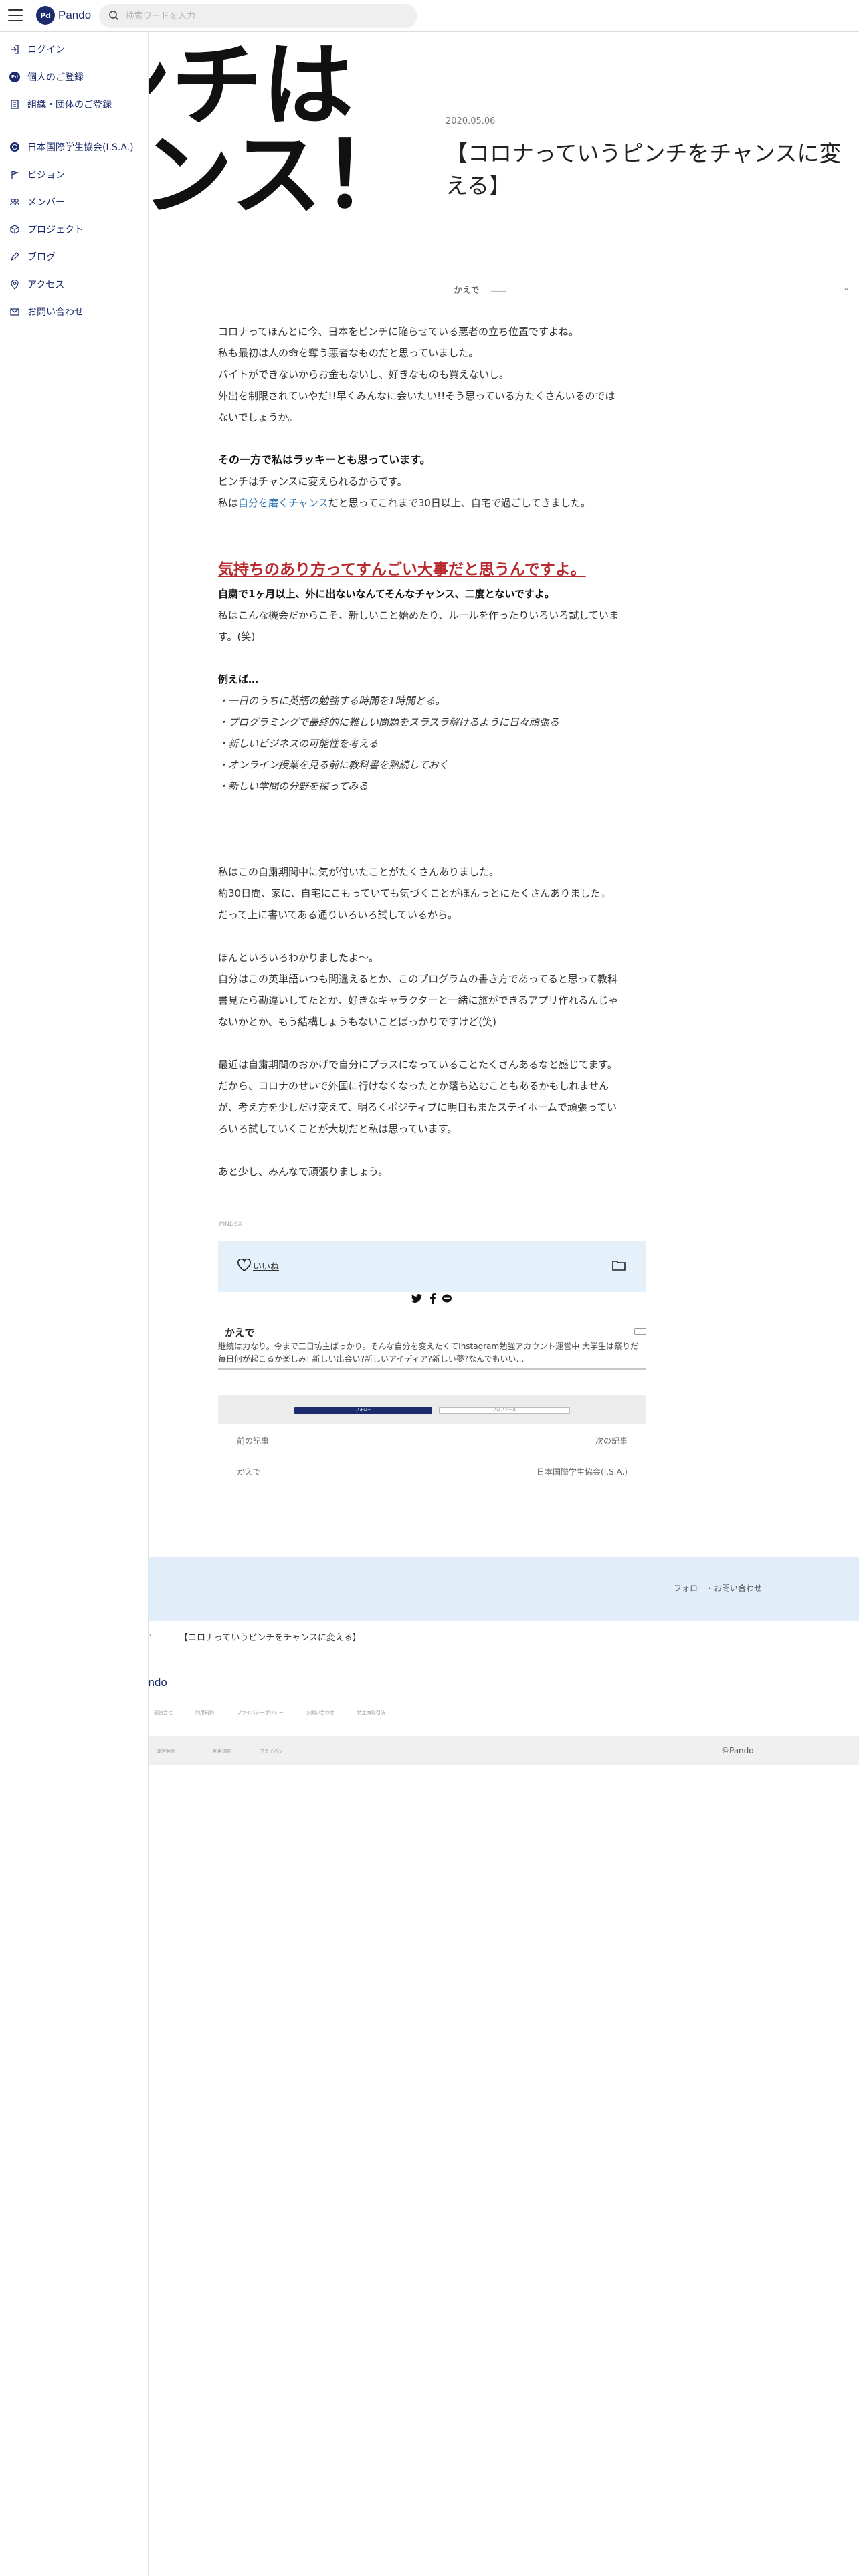 Image resolution: width=859 pixels, height=2576 pixels. I want to click on chevron-down-icon: ⌄, so click(846, 288).